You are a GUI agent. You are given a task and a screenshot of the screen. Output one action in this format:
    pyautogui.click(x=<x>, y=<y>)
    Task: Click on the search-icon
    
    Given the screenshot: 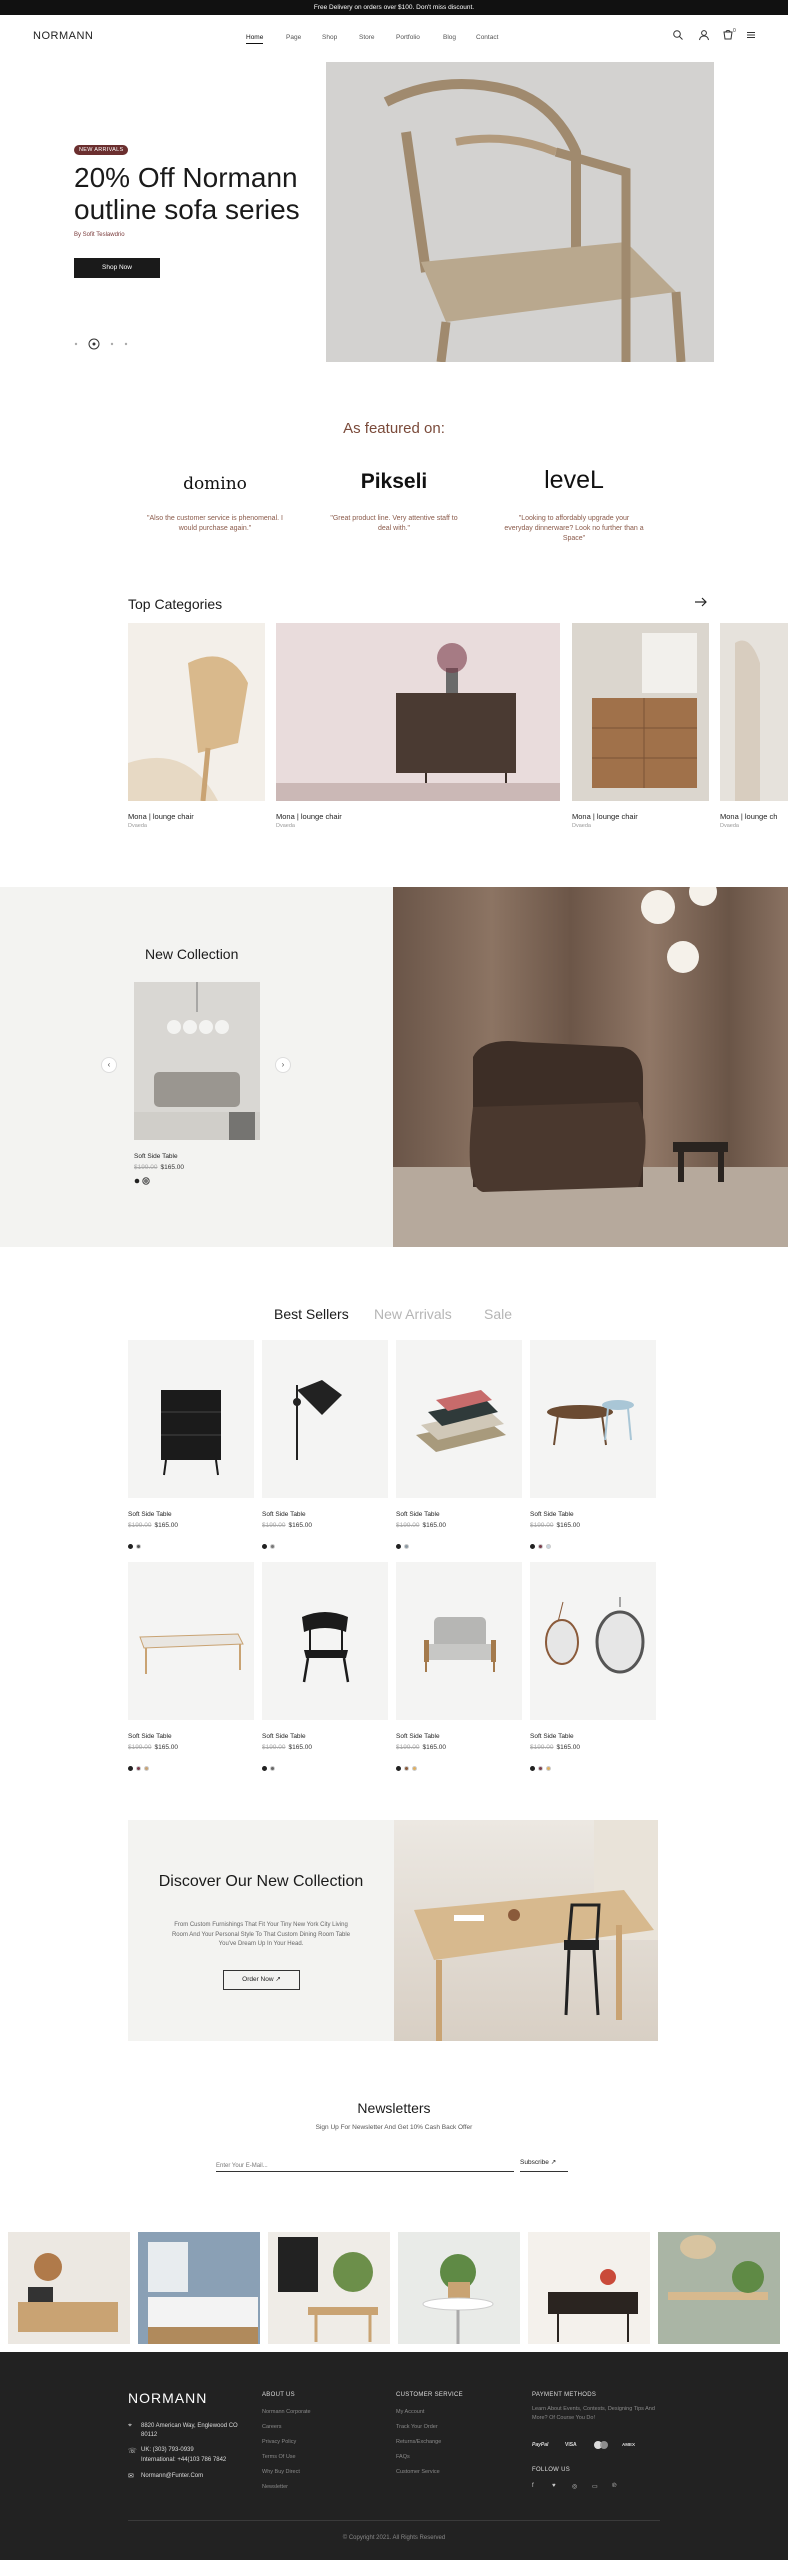 What is the action you would take?
    pyautogui.click(x=678, y=35)
    